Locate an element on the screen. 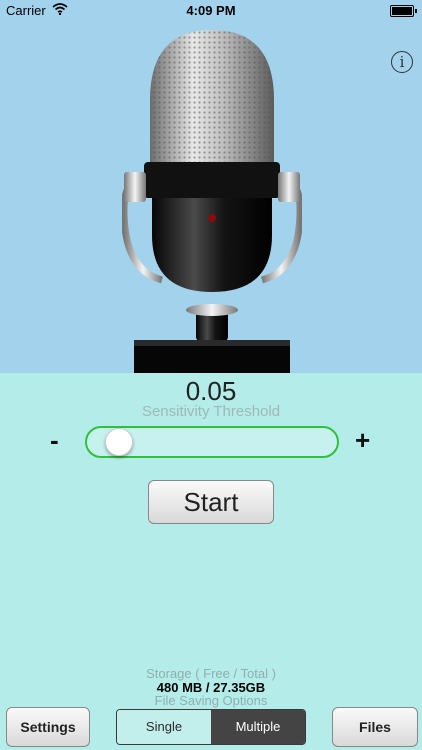 The width and height of the screenshot is (422, 750). segment-single: Single is located at coordinates (164, 727).